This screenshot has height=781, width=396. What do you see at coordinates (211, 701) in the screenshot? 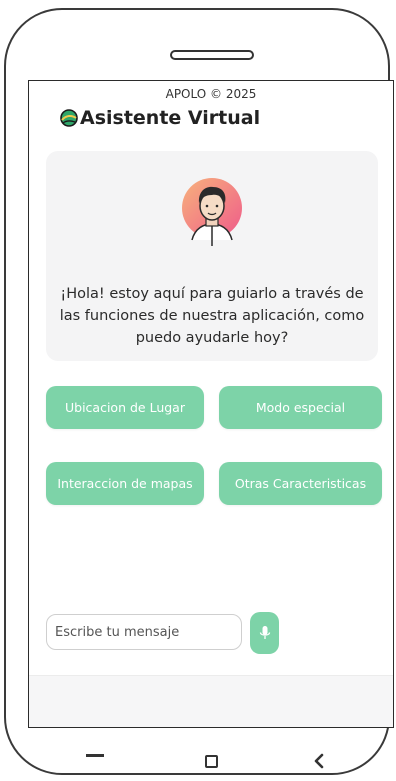
I see `bottom-bar` at bounding box center [211, 701].